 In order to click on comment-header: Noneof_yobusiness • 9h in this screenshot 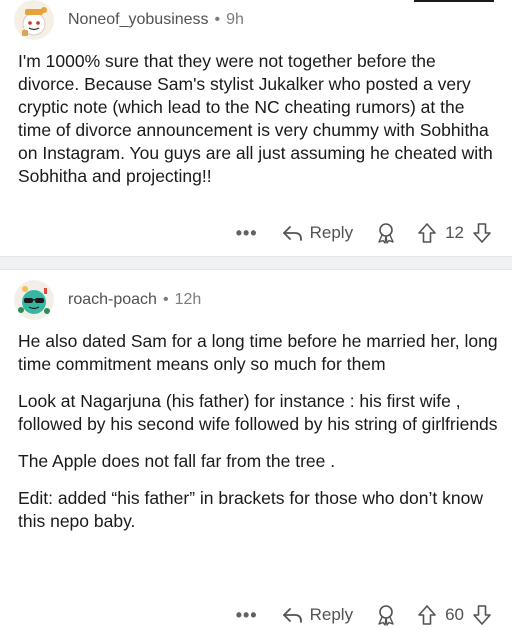, I will do `click(129, 20)`.